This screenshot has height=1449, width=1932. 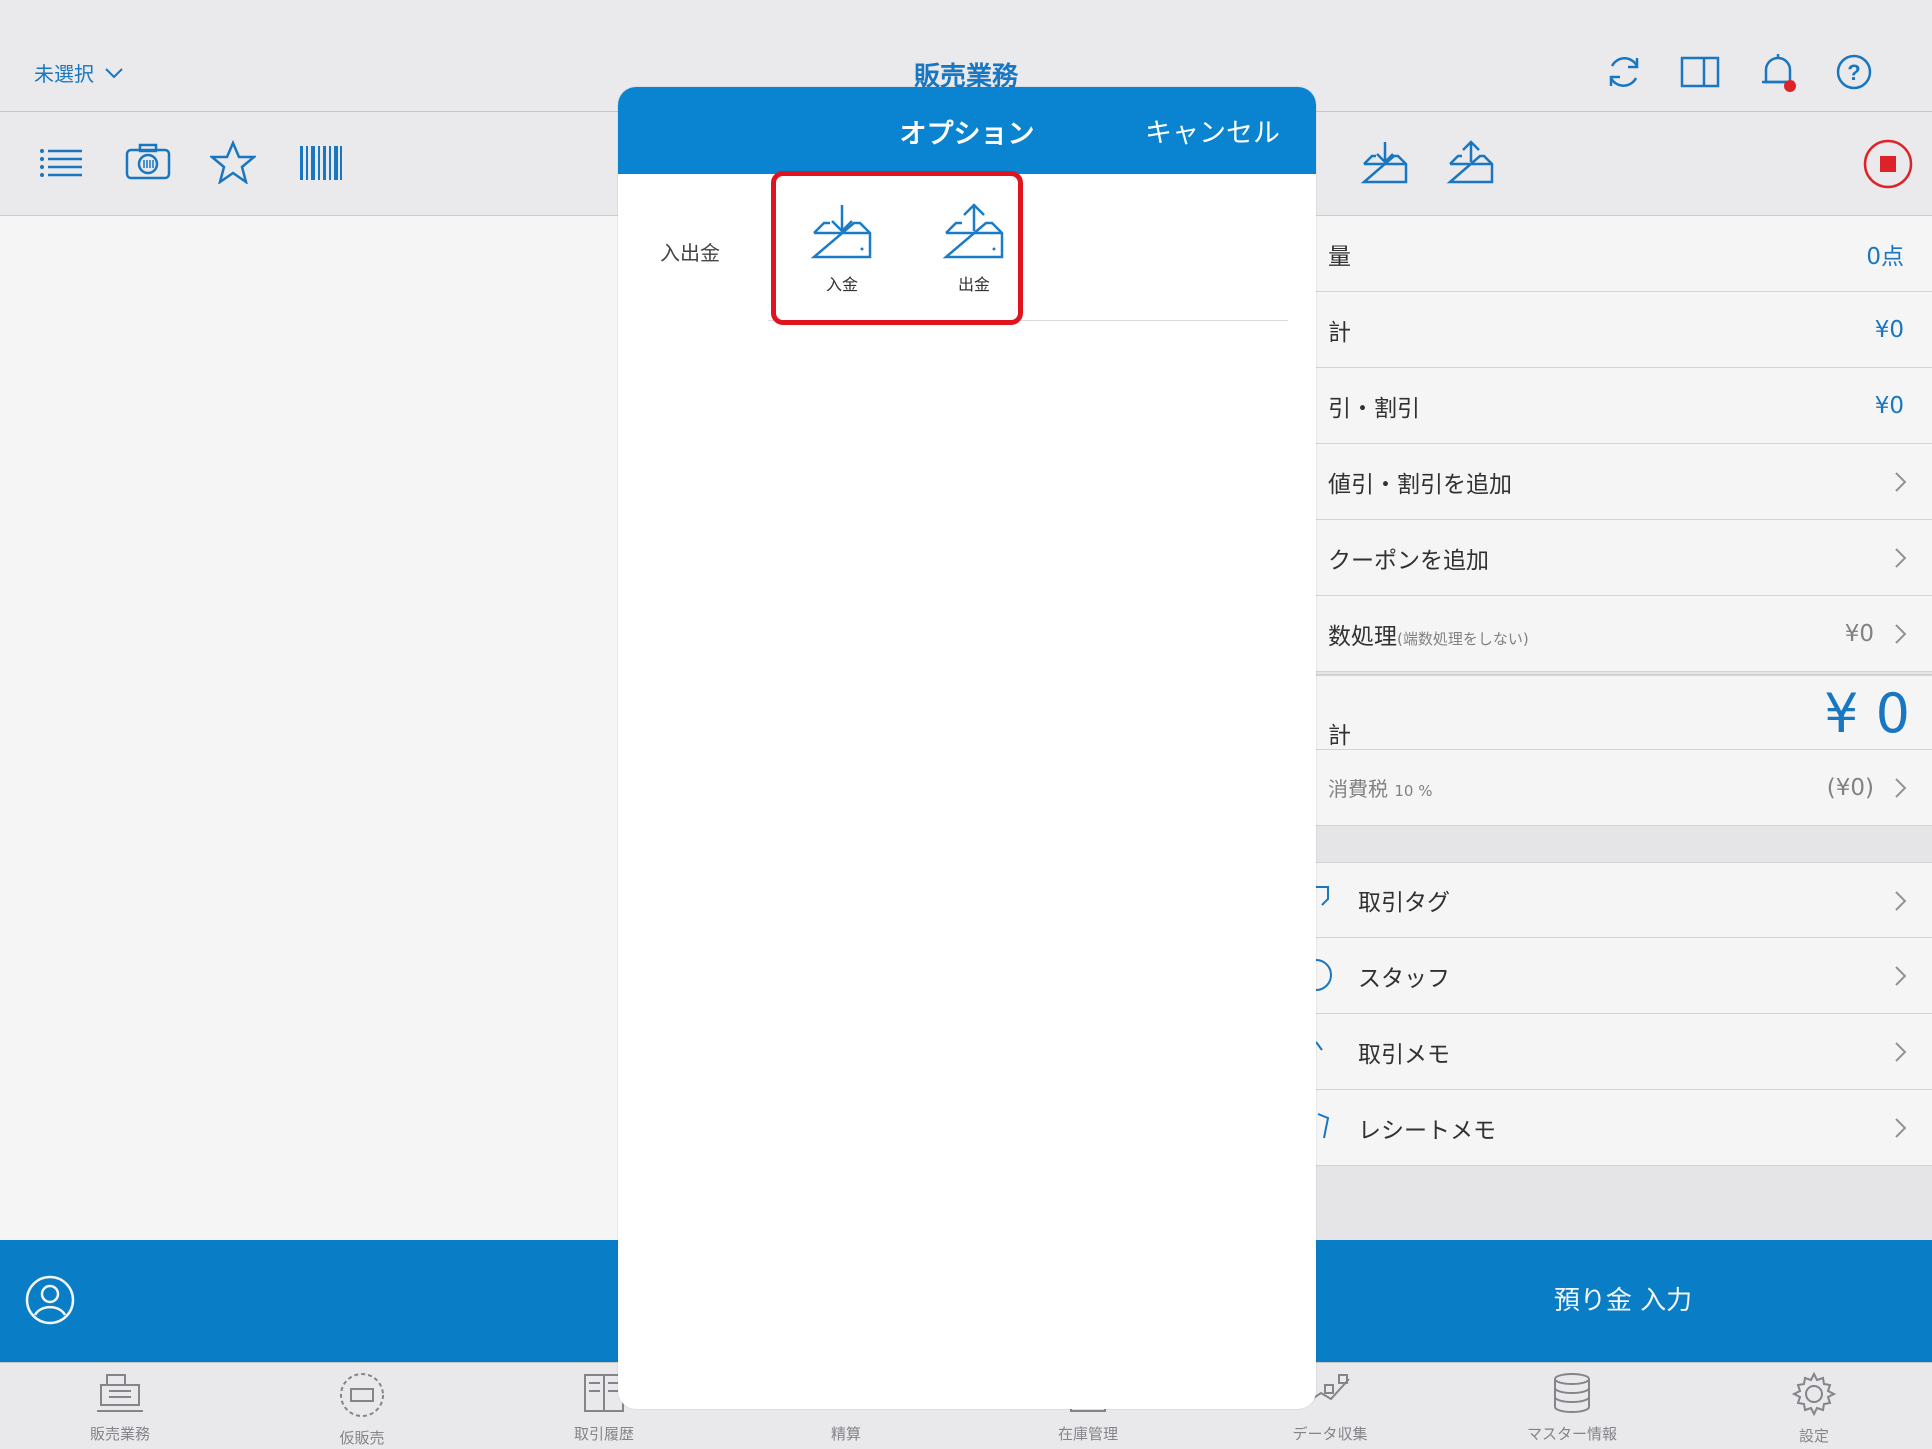 What do you see at coordinates (690, 253) in the screenshot?
I see `section-label-cash-in-out: 入出金` at bounding box center [690, 253].